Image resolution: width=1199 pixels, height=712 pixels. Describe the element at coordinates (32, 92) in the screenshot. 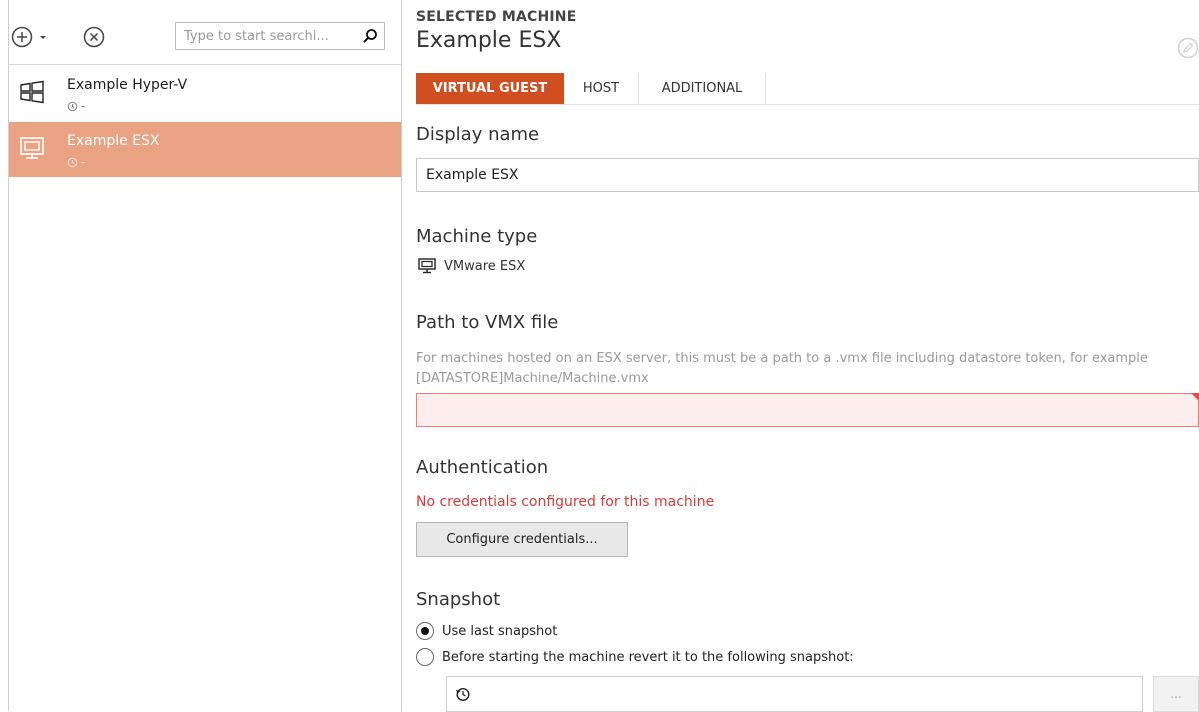

I see `windows-icon` at that location.